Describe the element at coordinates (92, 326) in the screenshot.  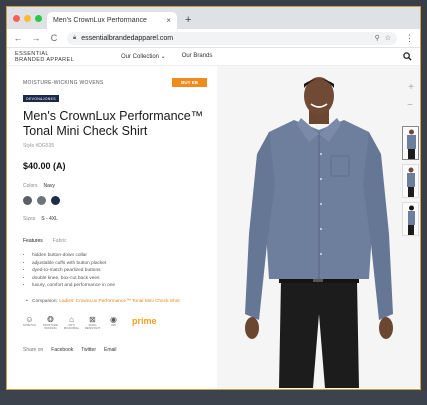
I see `care-label: SNAG RESISTANT` at that location.